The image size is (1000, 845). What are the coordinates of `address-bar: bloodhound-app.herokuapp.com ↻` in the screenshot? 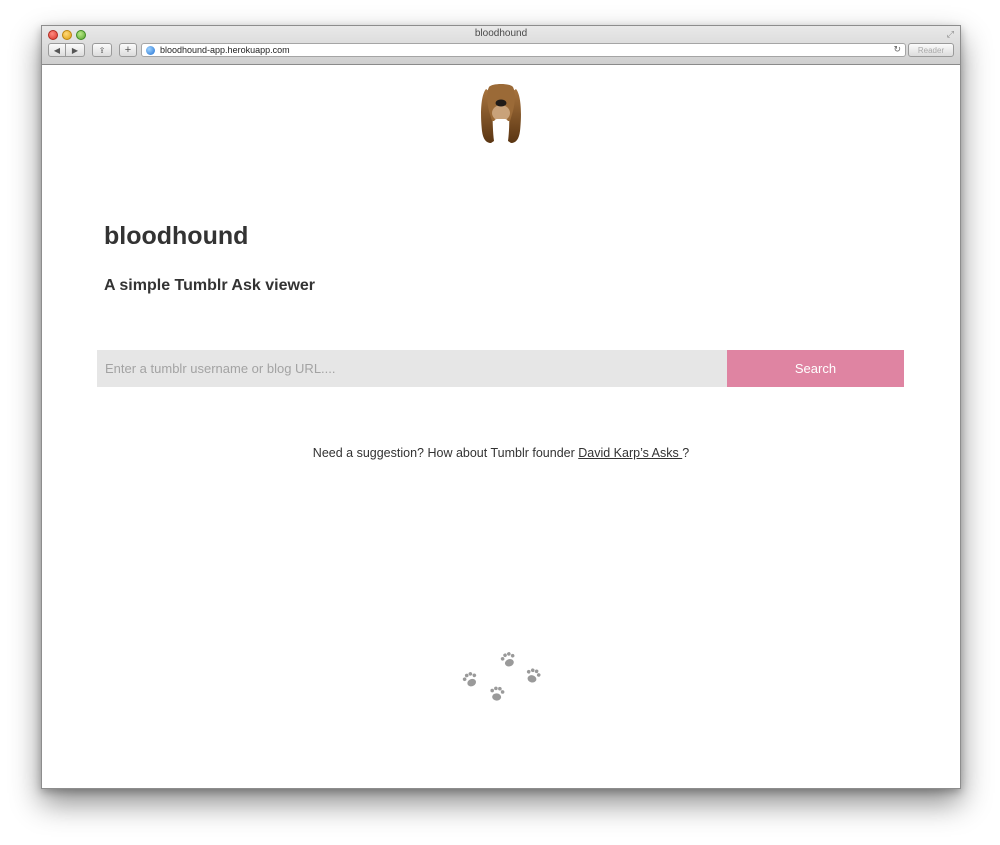 It's located at (523, 50).